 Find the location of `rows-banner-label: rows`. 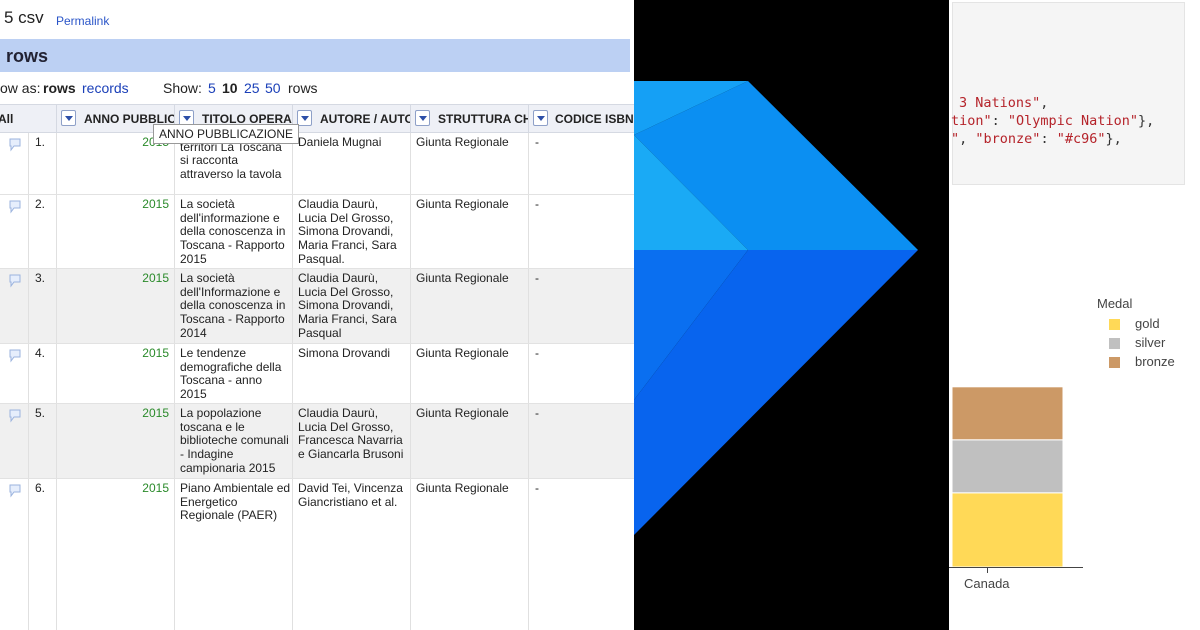

rows-banner-label: rows is located at coordinates (27, 56).